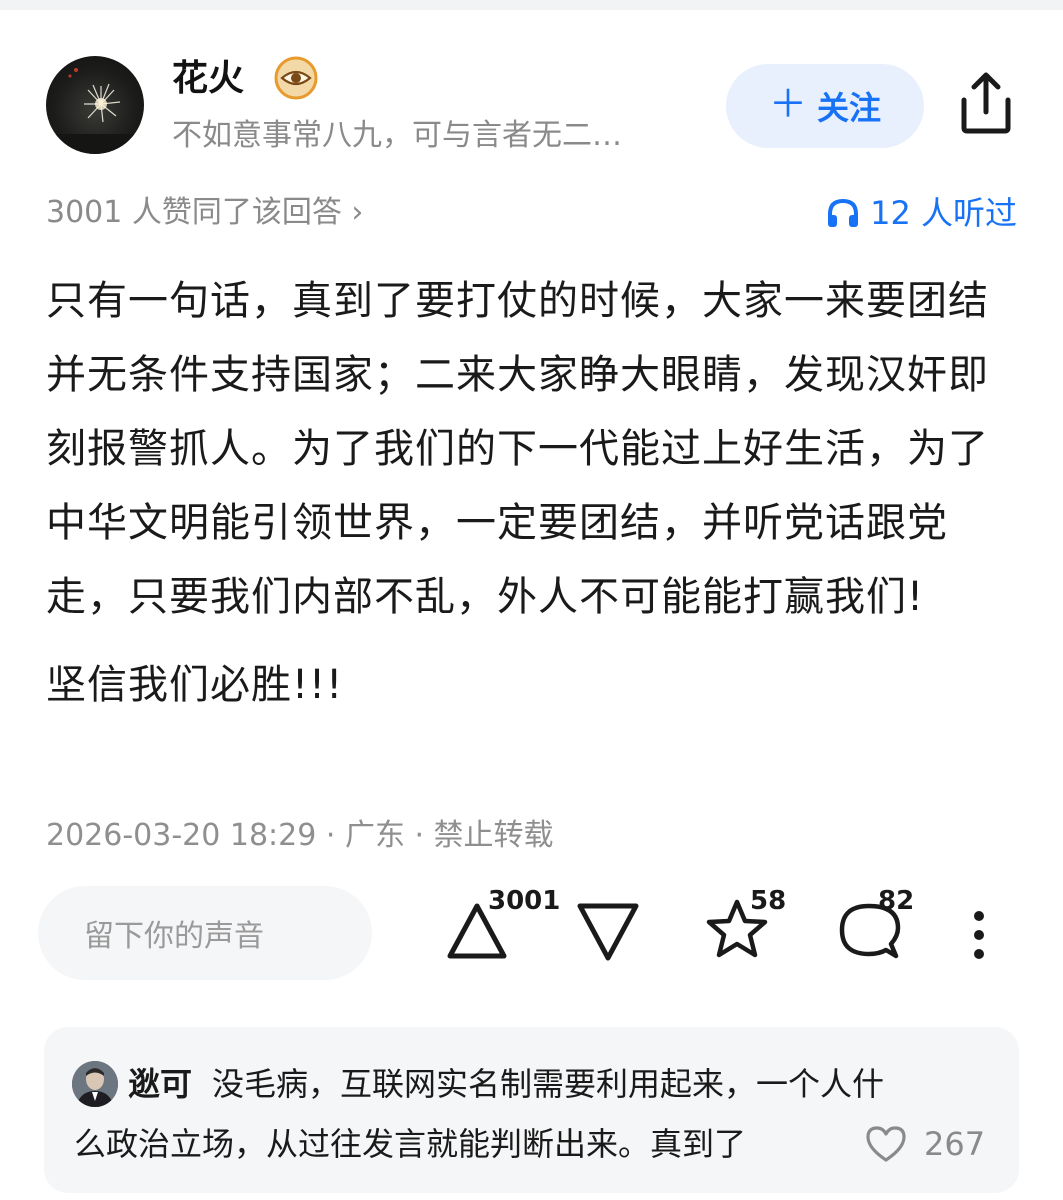 This screenshot has width=1063, height=1200. I want to click on comment-first-line: 逖可 没毛病，互联网实名制需要利用起来，一个人什, so click(506, 1084).